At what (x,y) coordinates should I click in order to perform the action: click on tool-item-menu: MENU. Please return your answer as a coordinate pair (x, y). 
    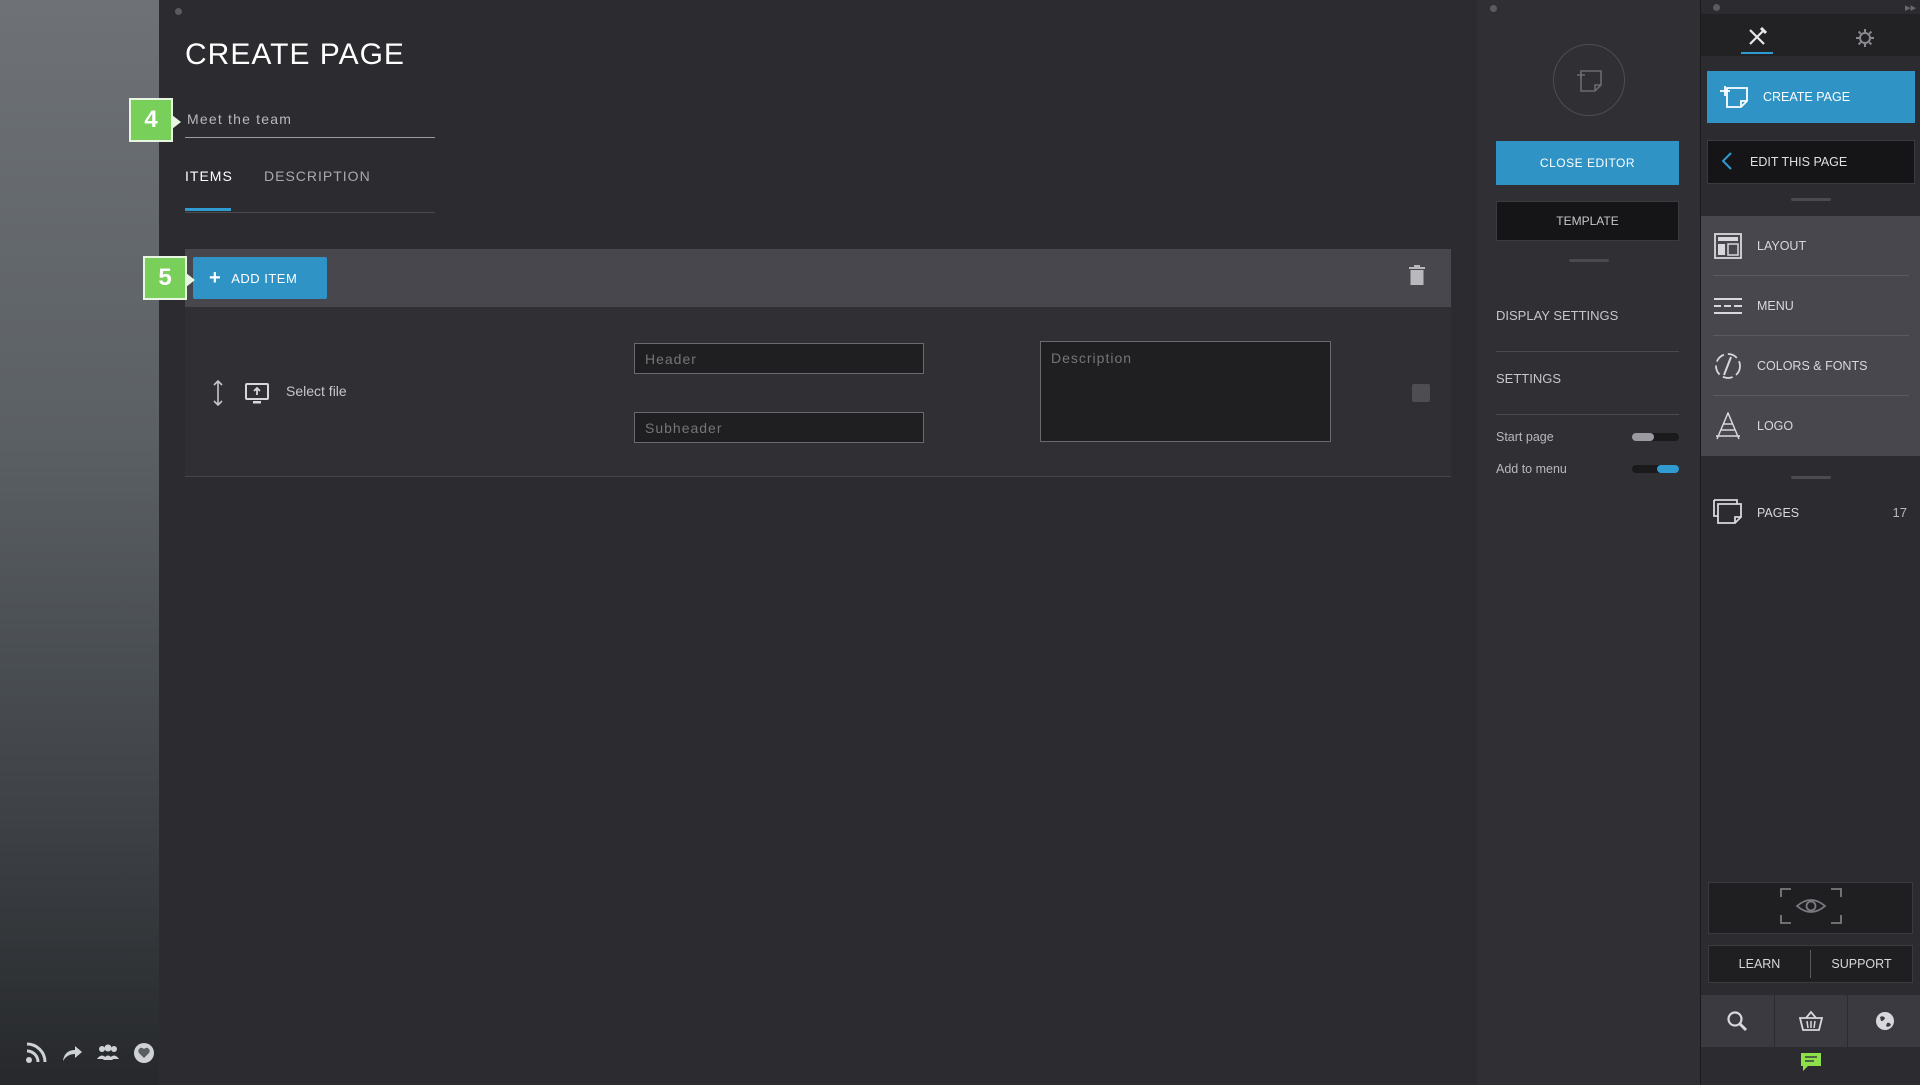
    Looking at the image, I should click on (1811, 306).